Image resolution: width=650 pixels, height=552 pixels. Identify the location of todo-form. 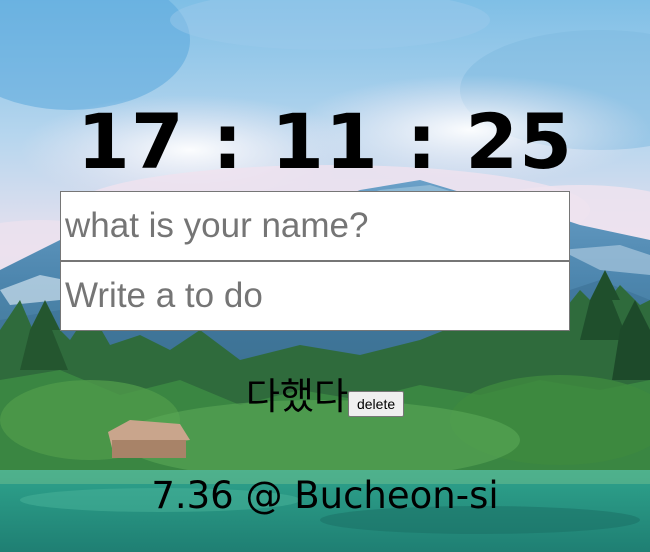
(315, 296).